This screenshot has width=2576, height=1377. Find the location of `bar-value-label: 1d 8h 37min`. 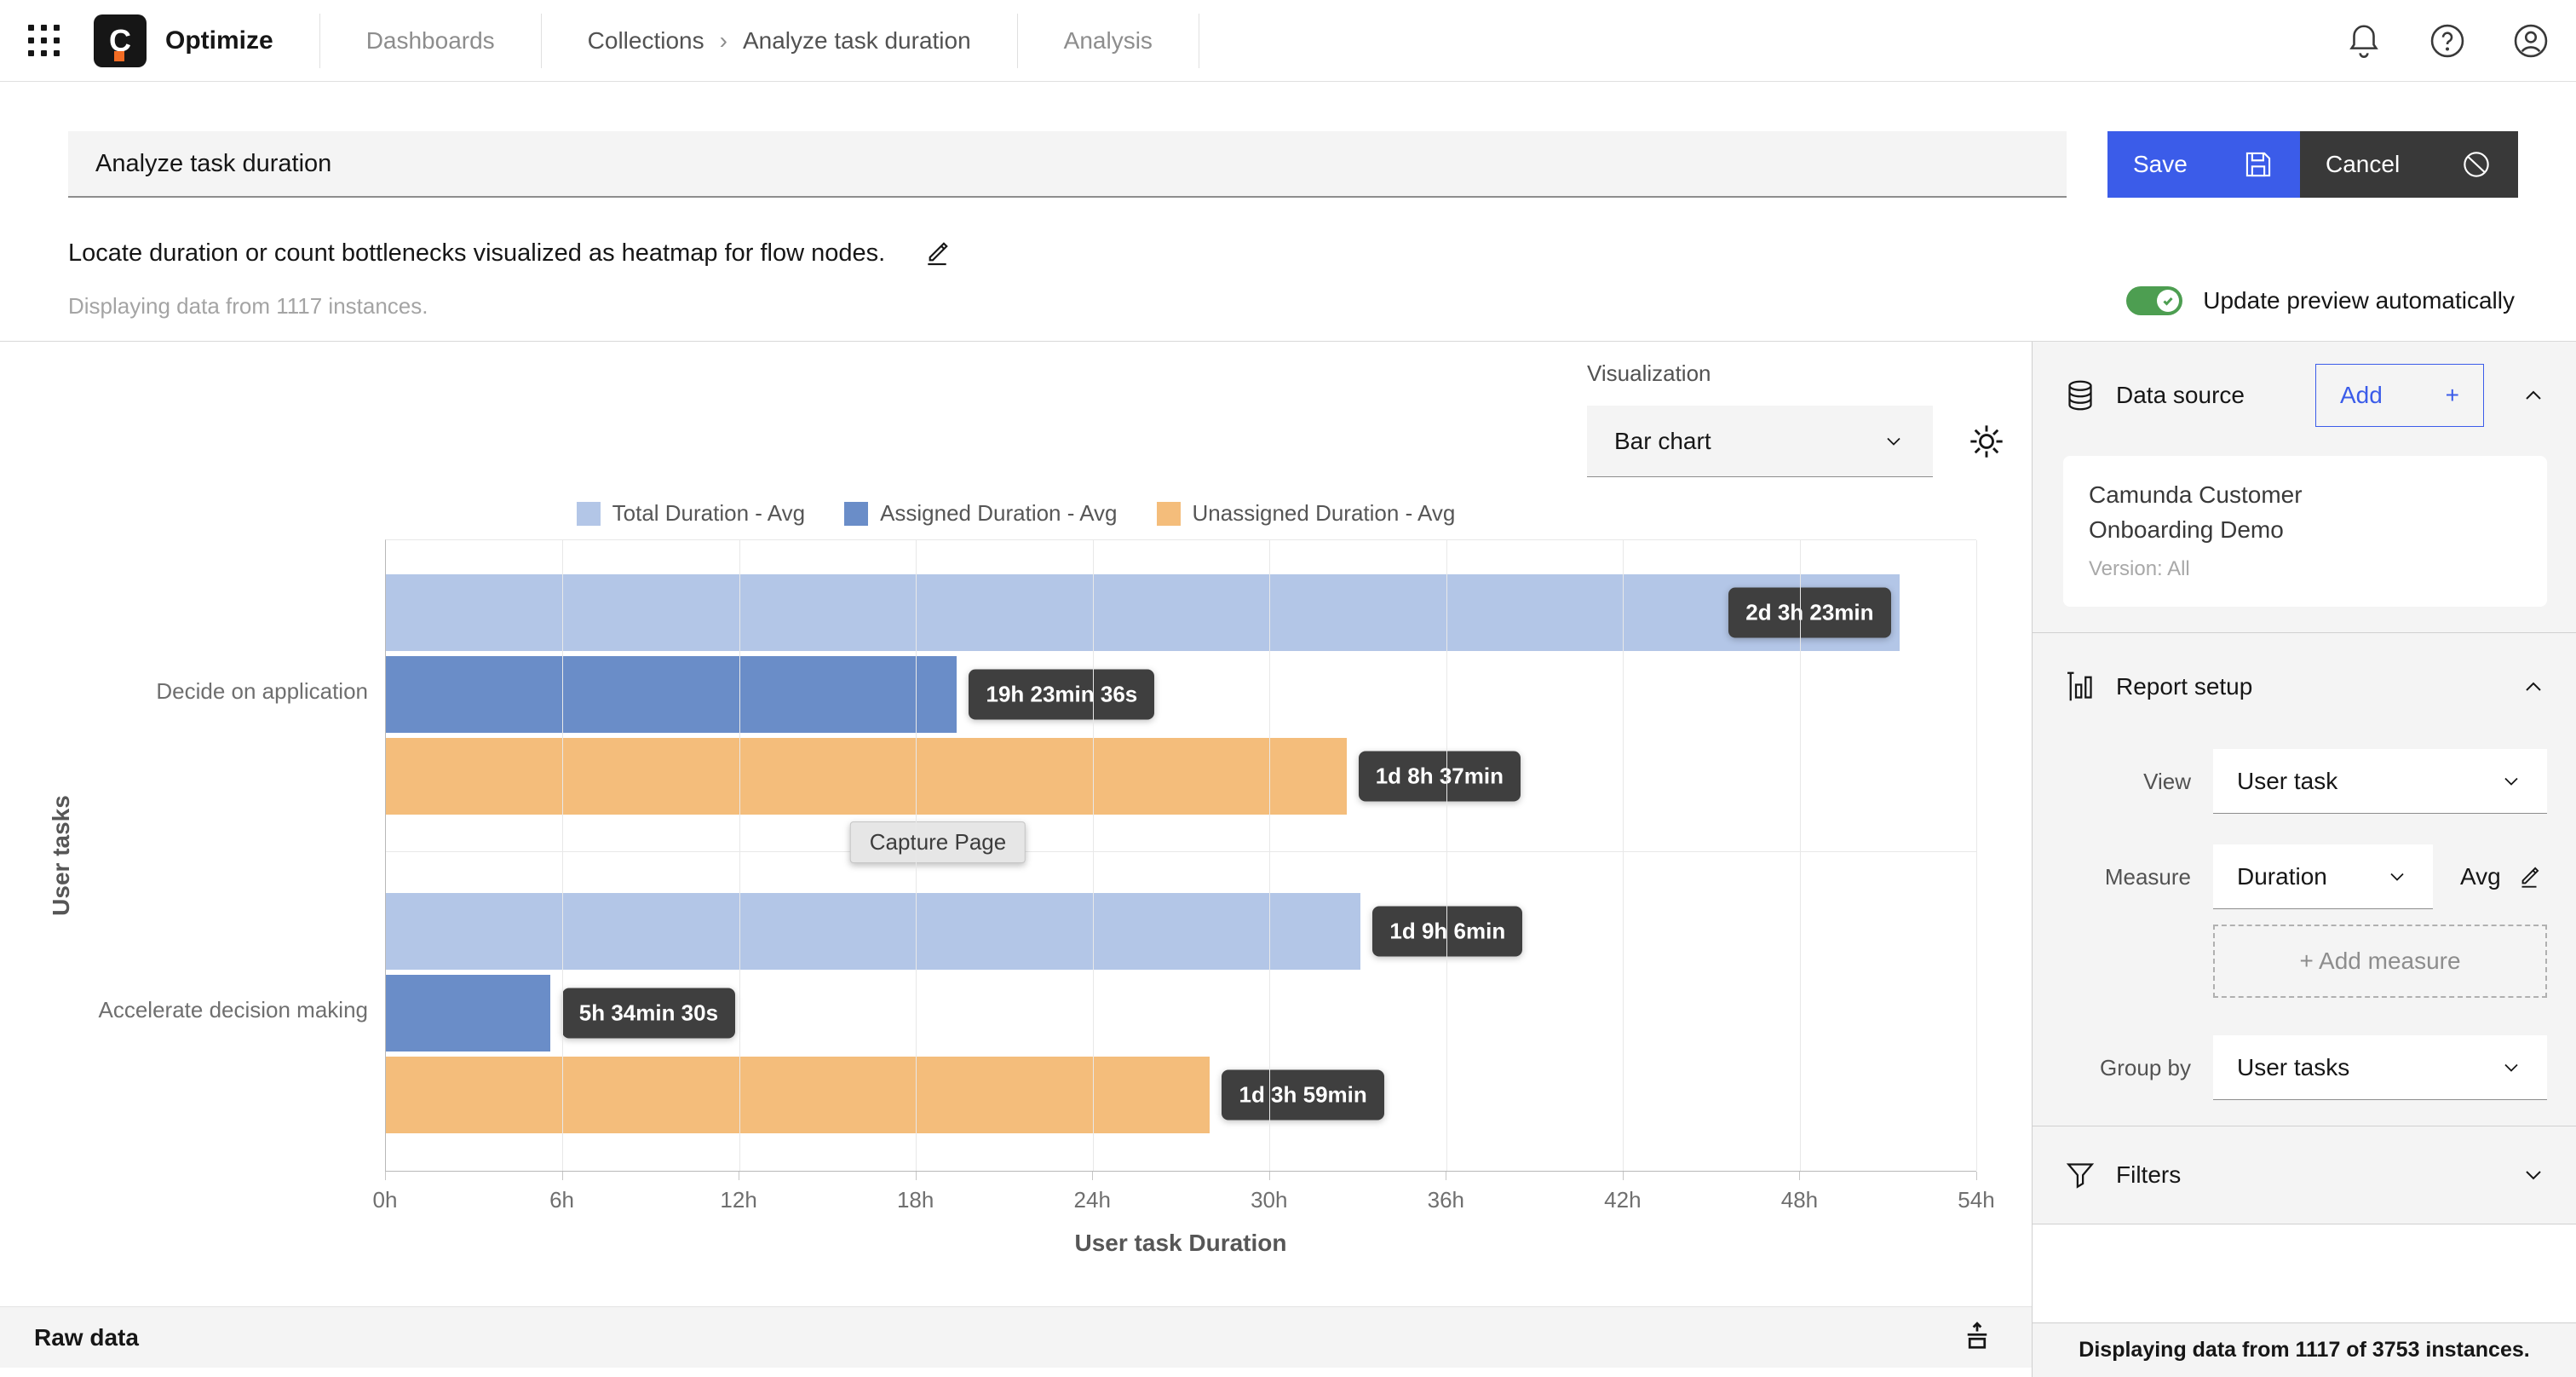

bar-value-label: 1d 8h 37min is located at coordinates (1440, 777).